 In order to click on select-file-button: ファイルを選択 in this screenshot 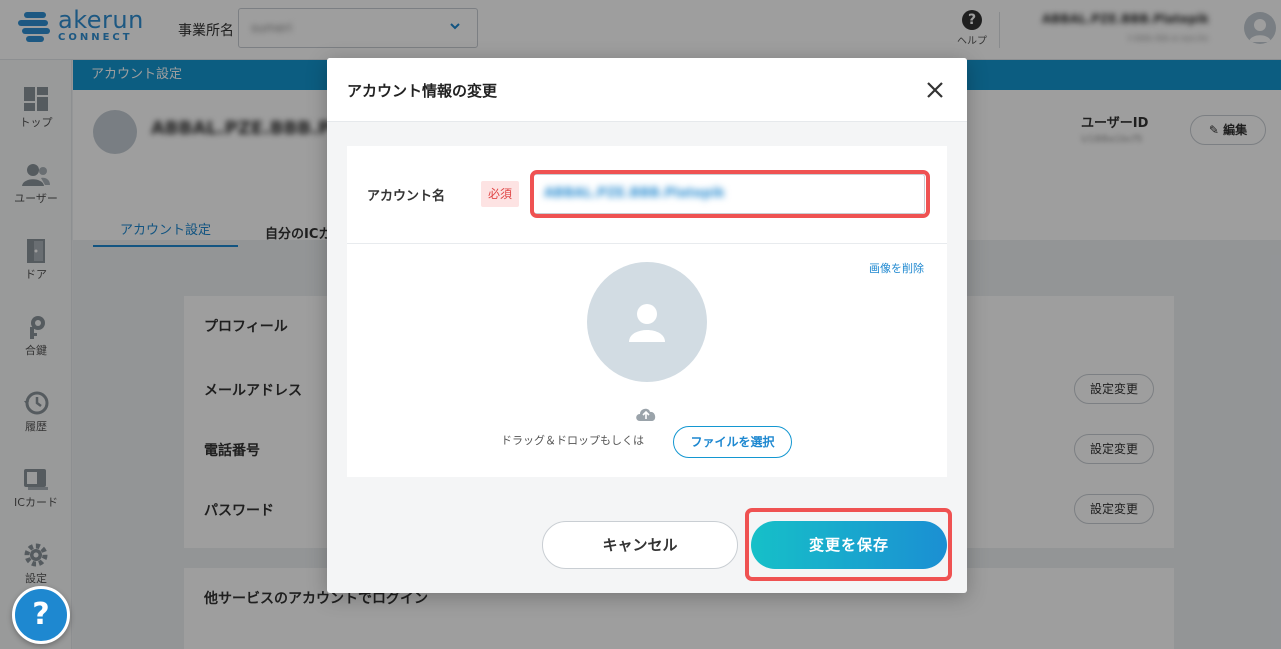, I will do `click(732, 442)`.